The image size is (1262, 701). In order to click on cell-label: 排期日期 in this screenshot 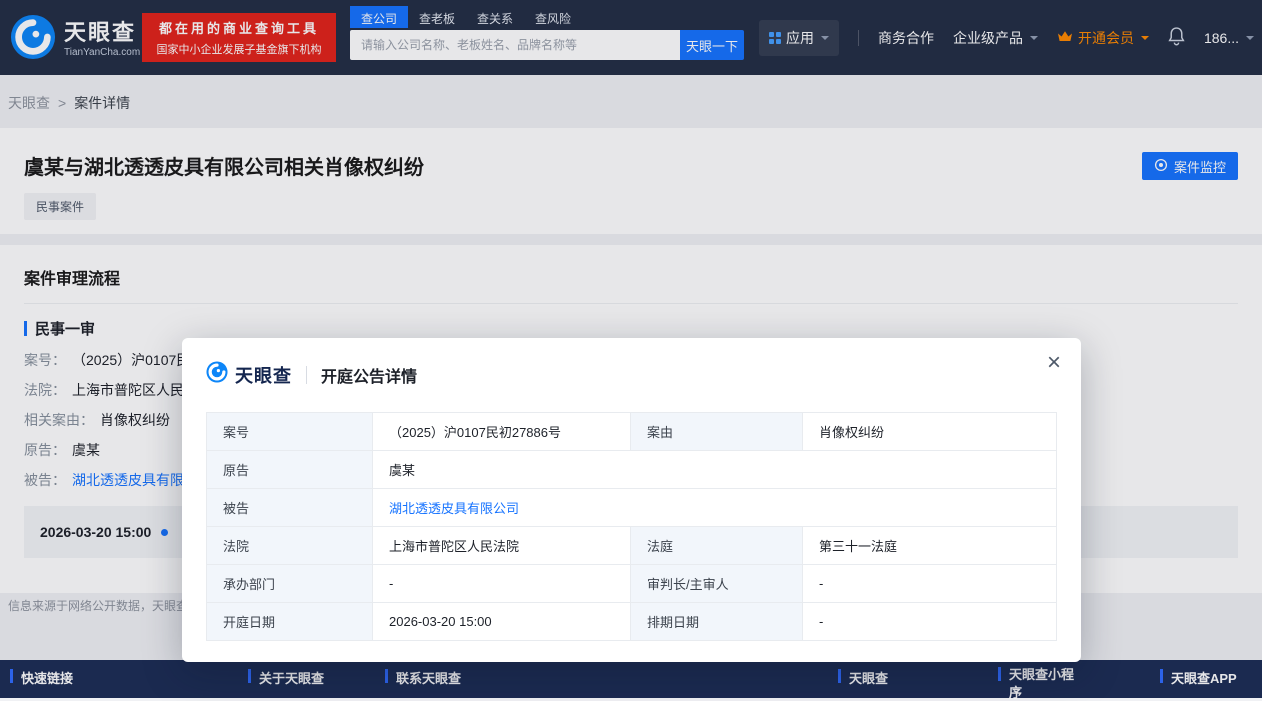, I will do `click(716, 621)`.